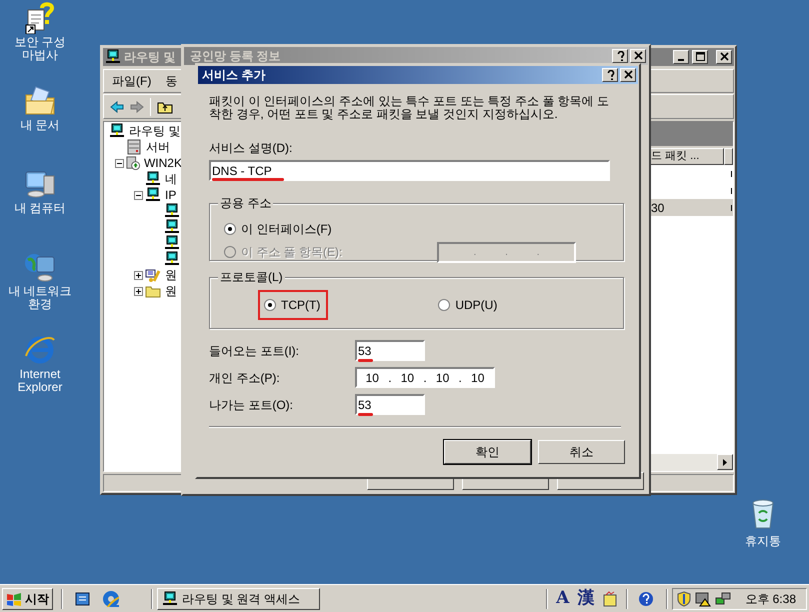  Describe the element at coordinates (585, 599) in the screenshot. I see `ime-indicator: 漢` at that location.